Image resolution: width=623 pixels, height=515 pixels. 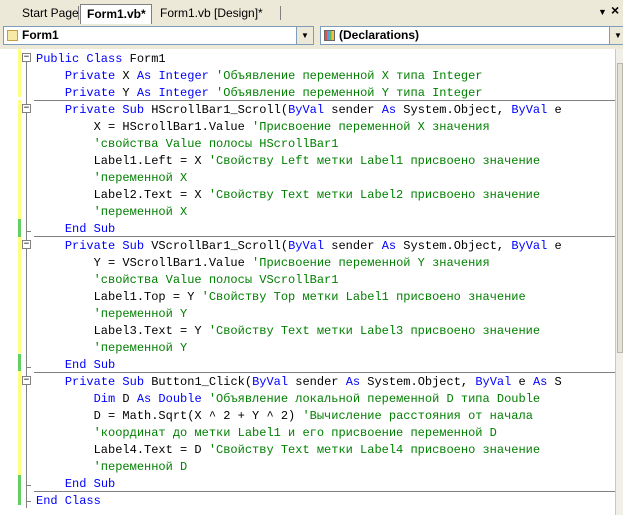 What do you see at coordinates (198, 382) in the screenshot?
I see `code-text: Button1_Click(` at bounding box center [198, 382].